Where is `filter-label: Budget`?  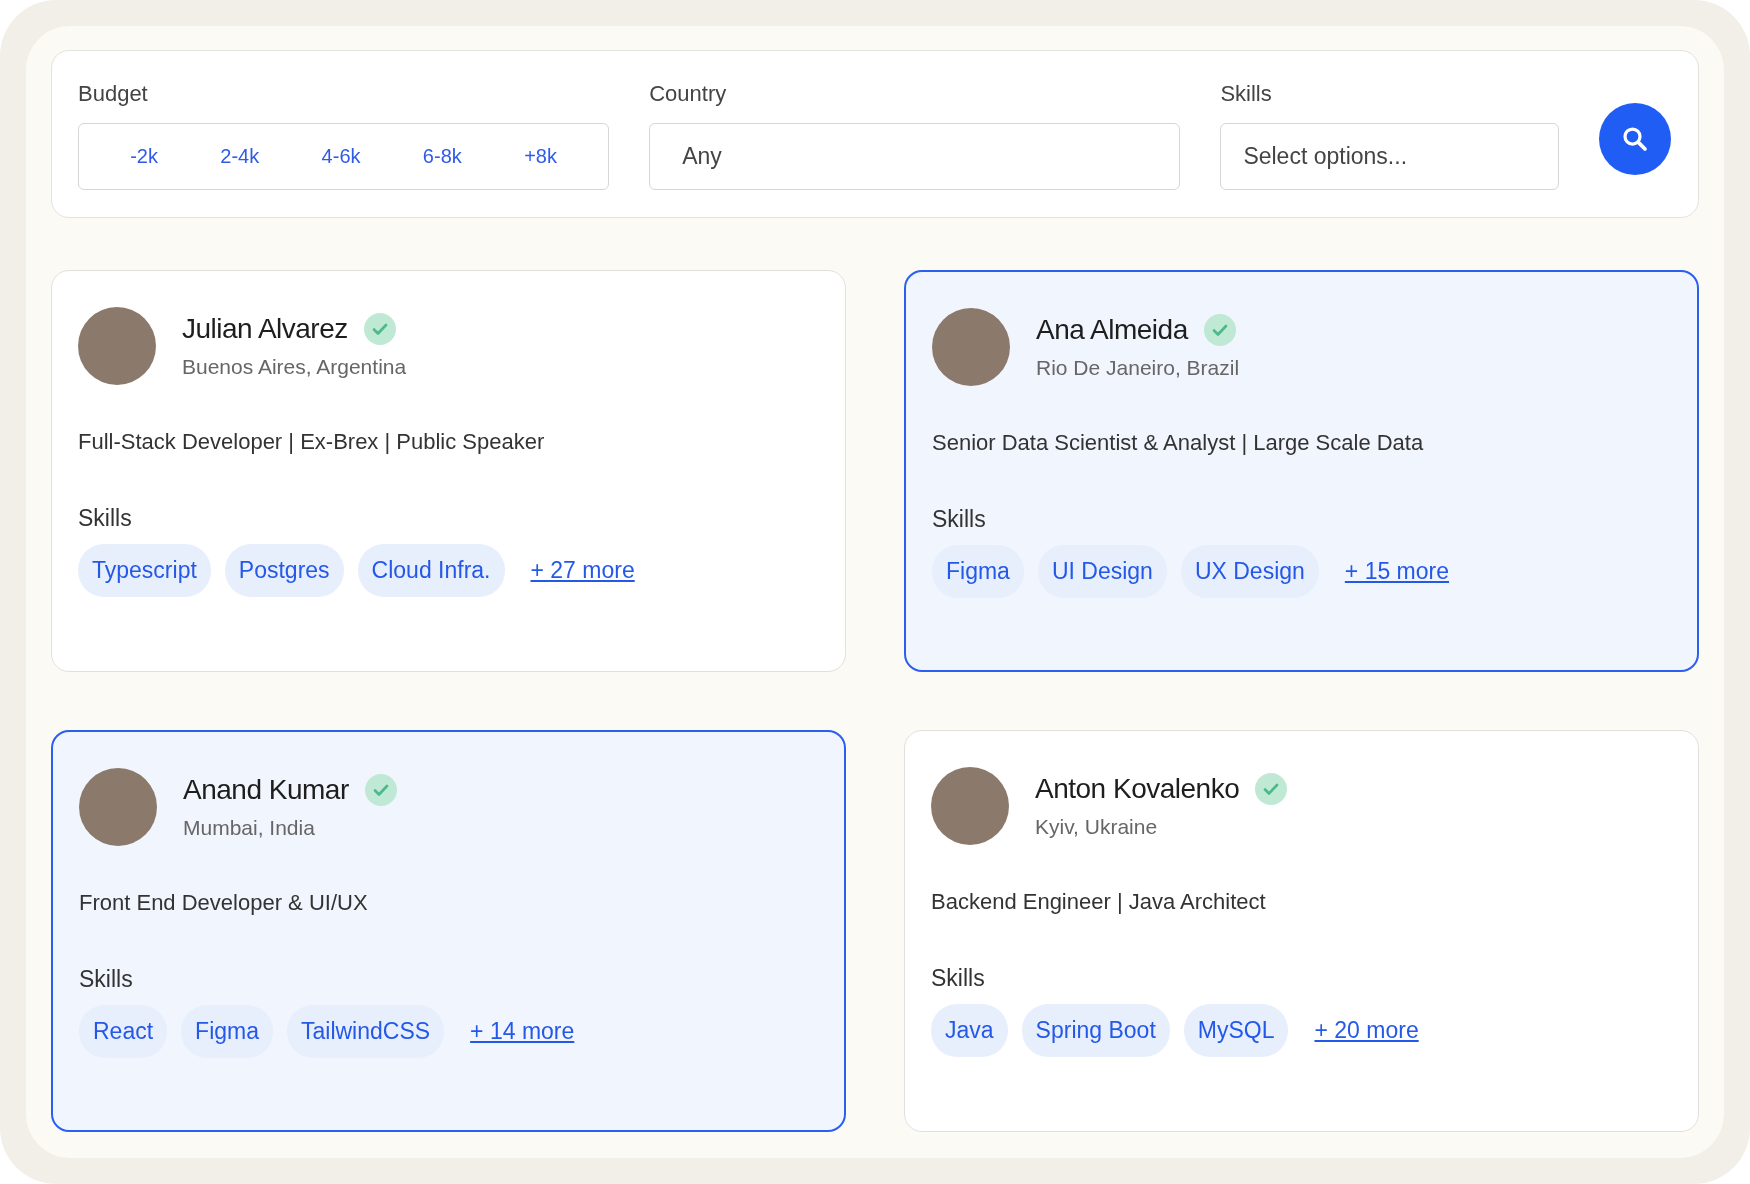
filter-label: Budget is located at coordinates (113, 94).